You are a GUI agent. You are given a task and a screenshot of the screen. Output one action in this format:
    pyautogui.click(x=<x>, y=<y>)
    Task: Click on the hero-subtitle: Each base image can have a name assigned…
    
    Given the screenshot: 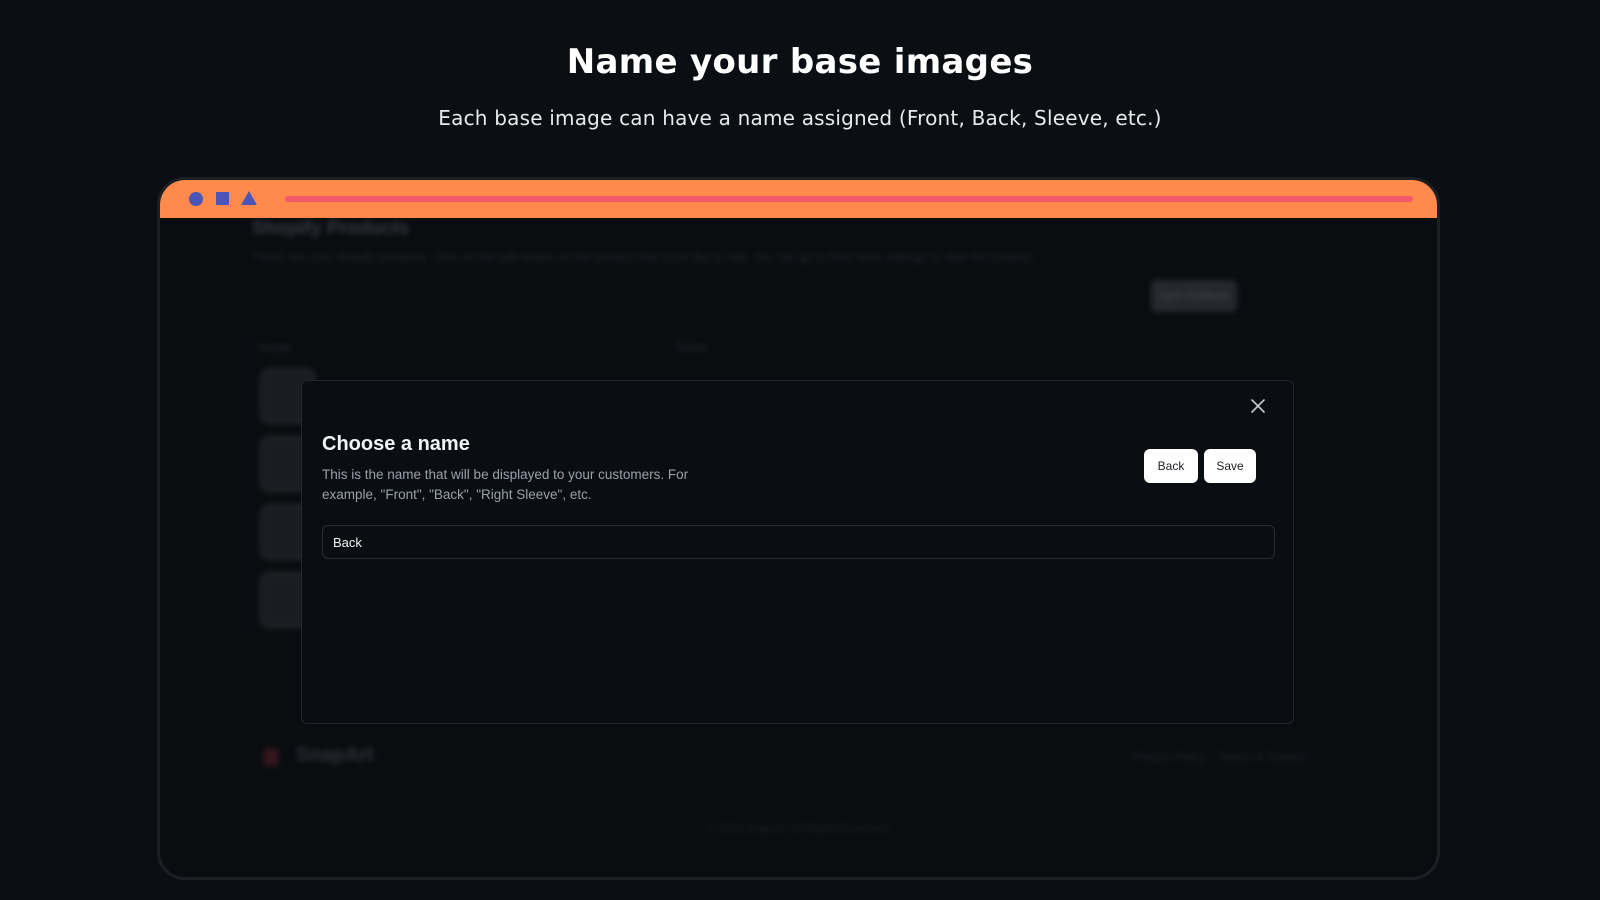 What is the action you would take?
    pyautogui.click(x=800, y=118)
    